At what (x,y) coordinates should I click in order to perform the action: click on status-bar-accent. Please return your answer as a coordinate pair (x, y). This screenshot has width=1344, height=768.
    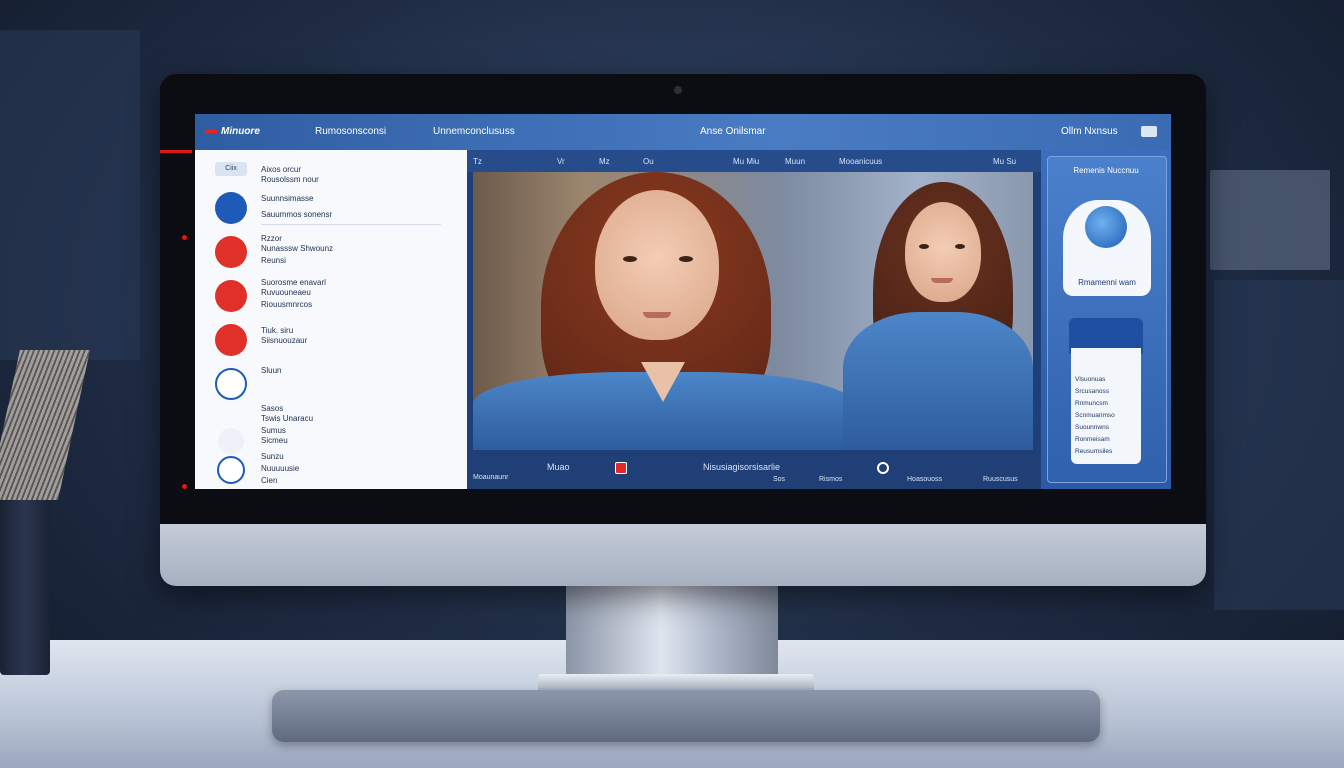
    Looking at the image, I should click on (176, 151).